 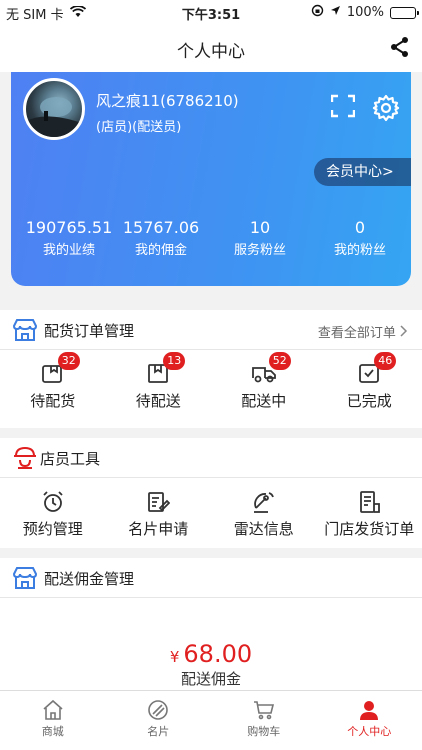 I want to click on nav-bar: 个人中心, so click(x=211, y=48).